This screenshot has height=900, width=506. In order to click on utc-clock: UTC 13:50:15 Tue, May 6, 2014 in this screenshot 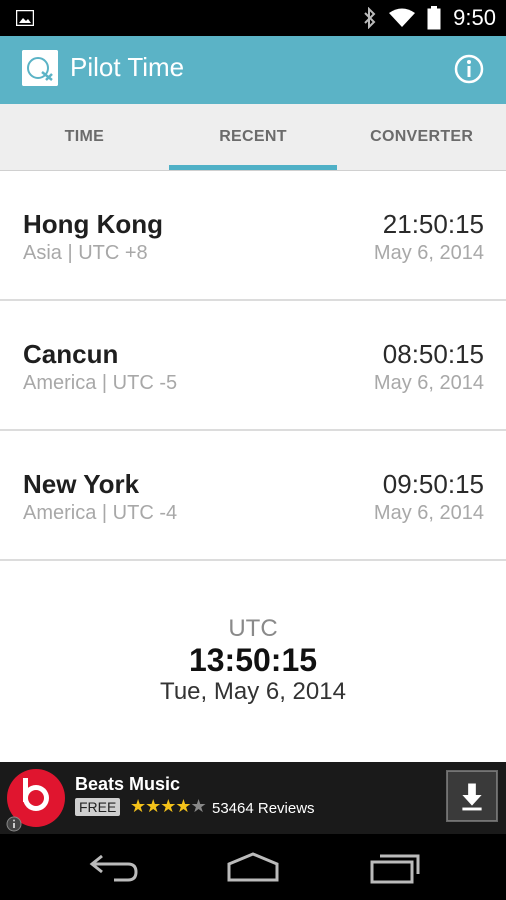, I will do `click(253, 661)`.